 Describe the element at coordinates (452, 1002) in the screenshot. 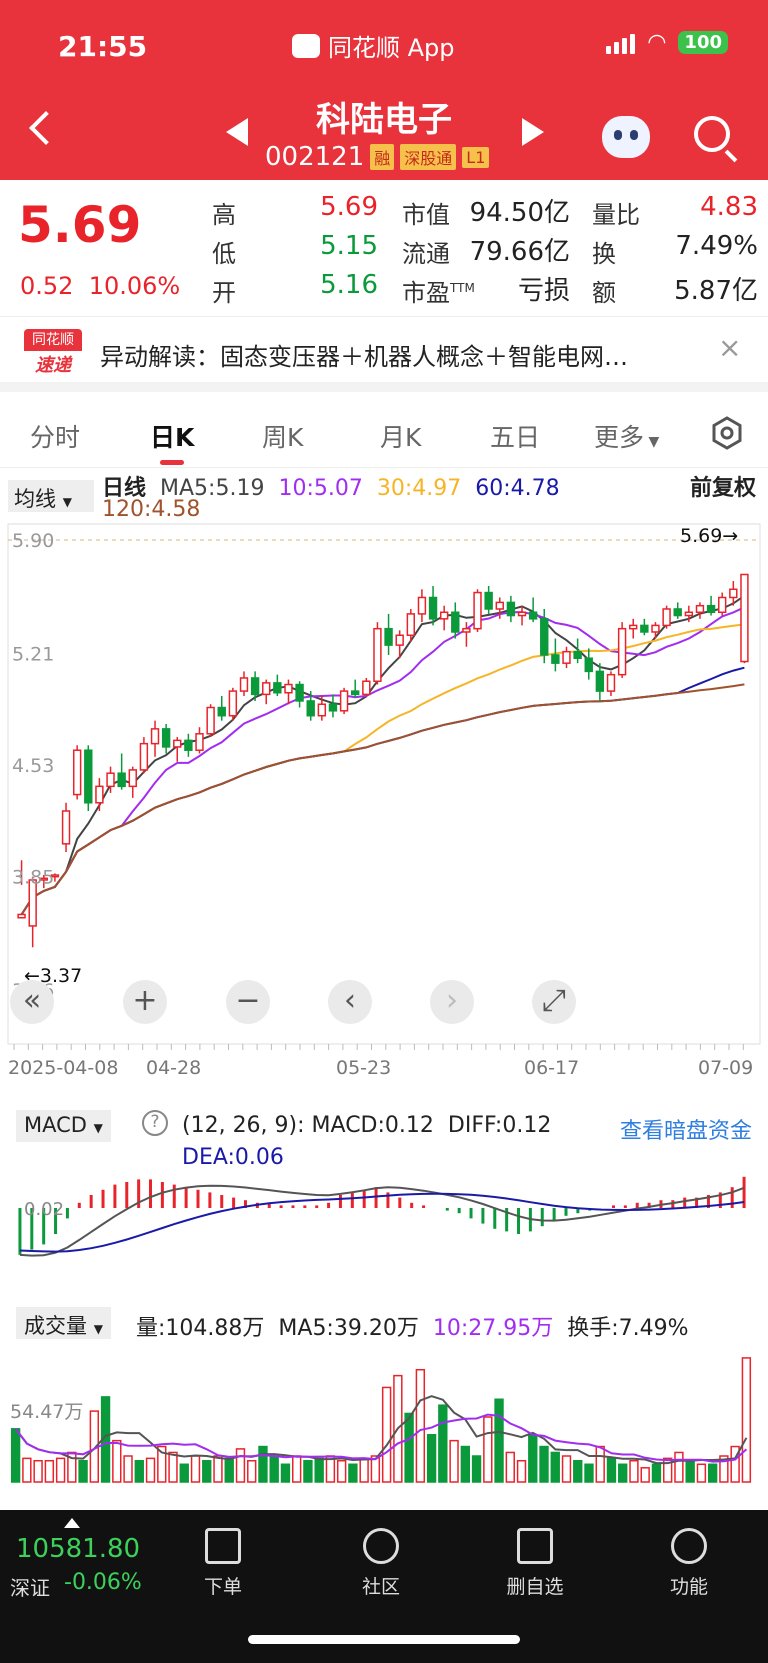

I see `next-button: ›` at that location.